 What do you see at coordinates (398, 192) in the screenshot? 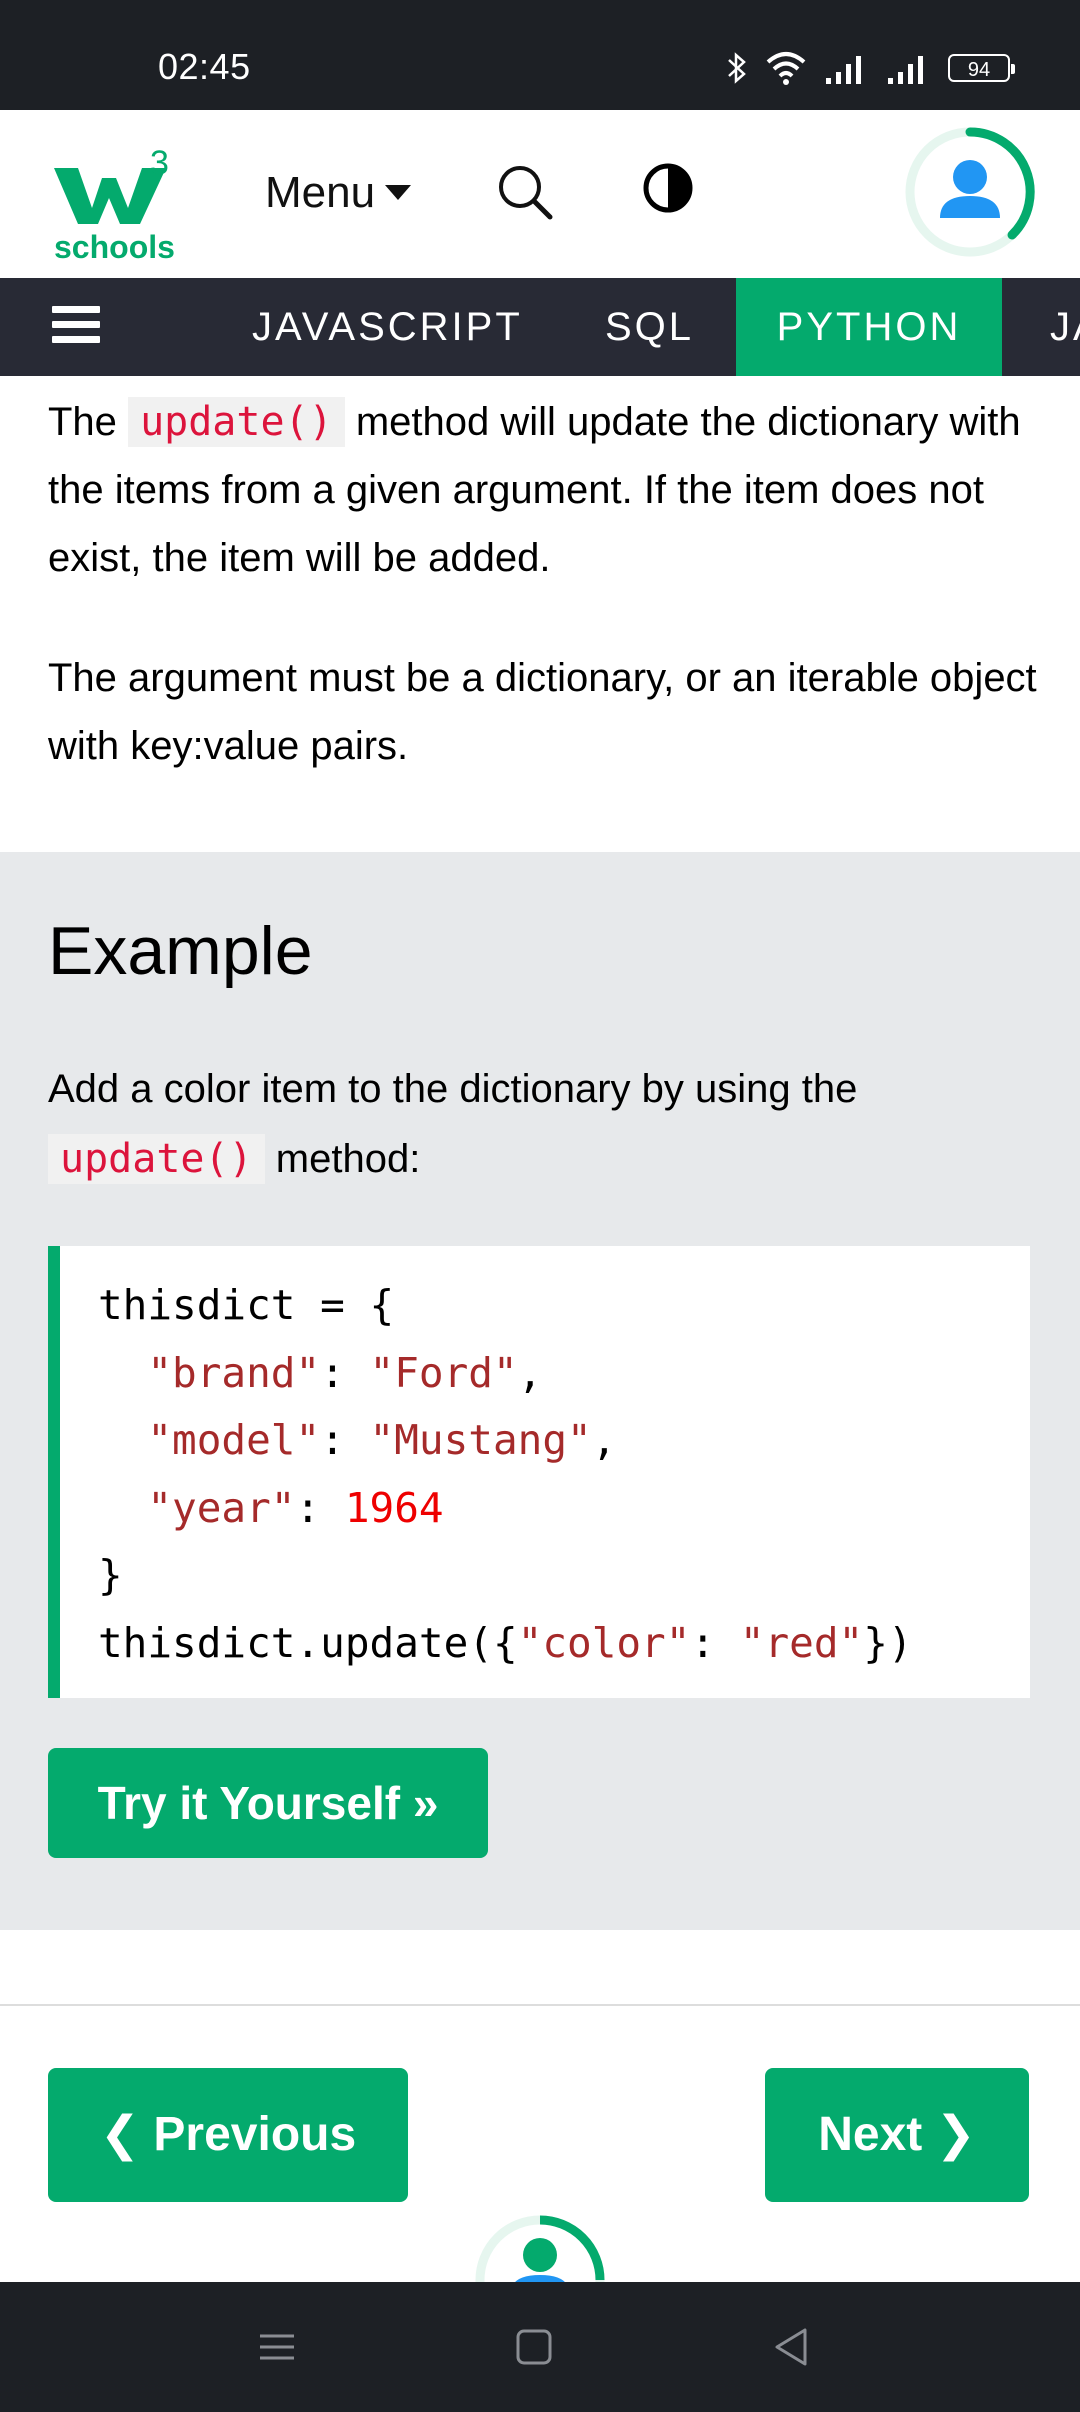
I see `caret-down-icon` at bounding box center [398, 192].